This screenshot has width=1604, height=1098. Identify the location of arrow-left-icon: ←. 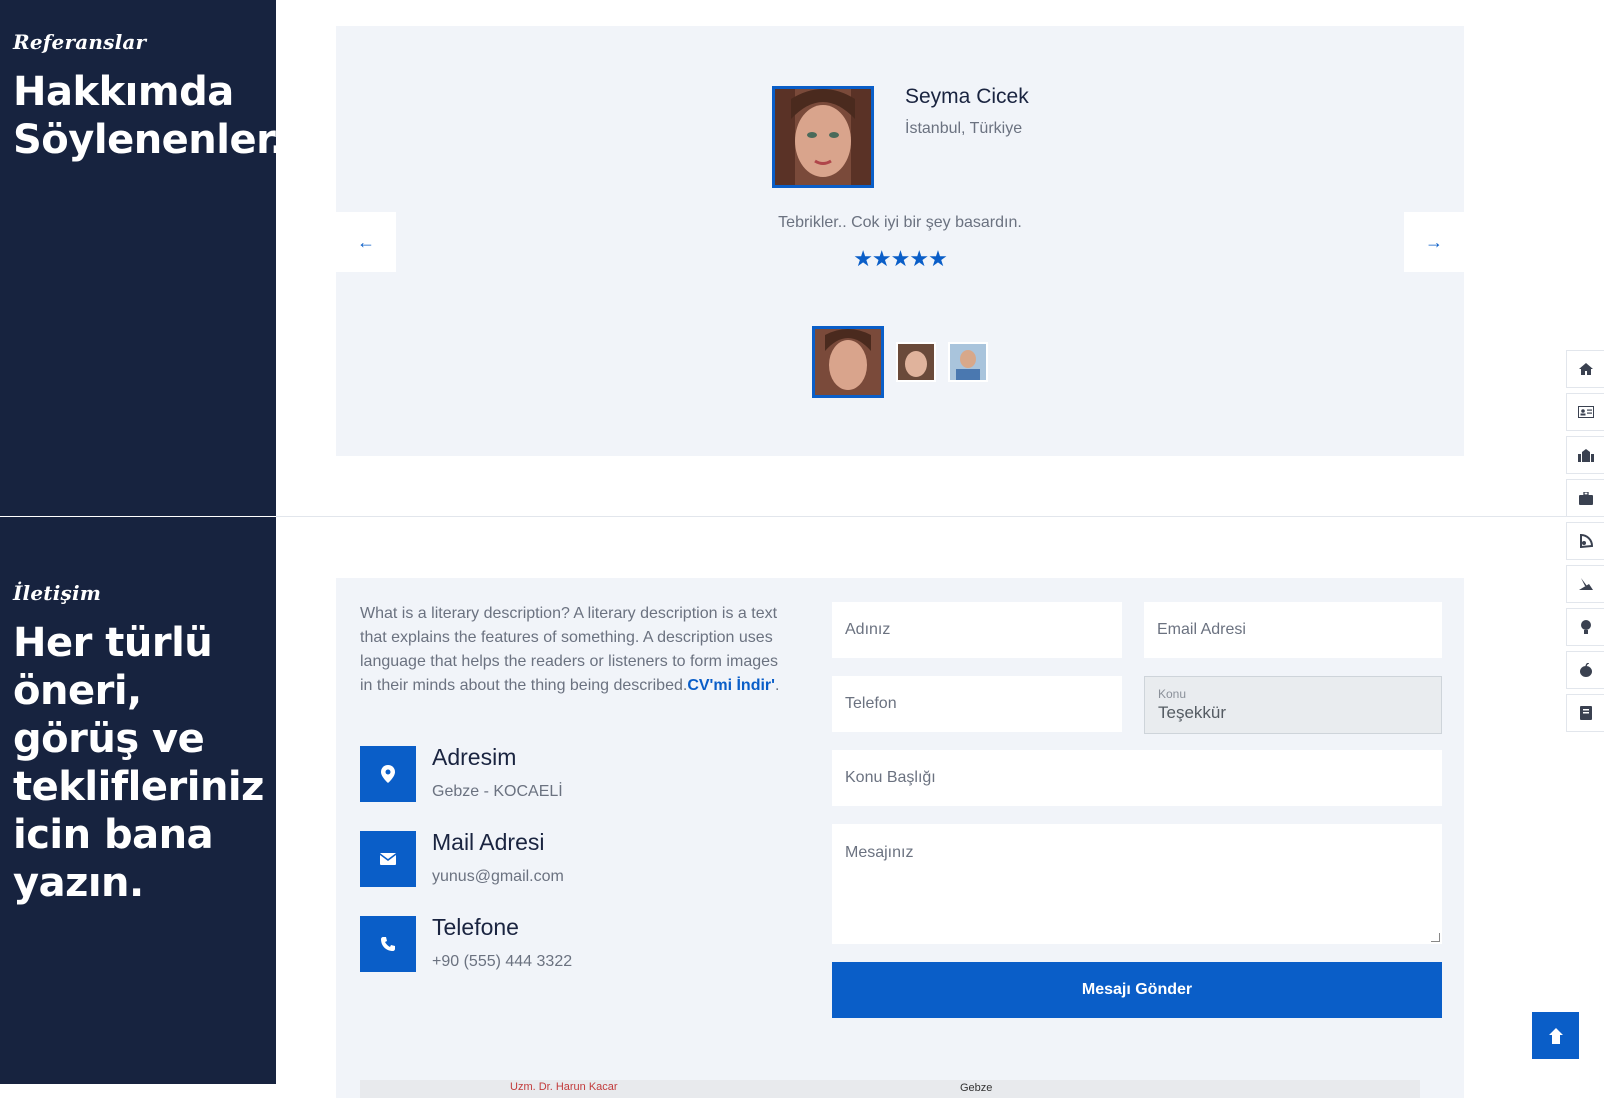
(366, 241).